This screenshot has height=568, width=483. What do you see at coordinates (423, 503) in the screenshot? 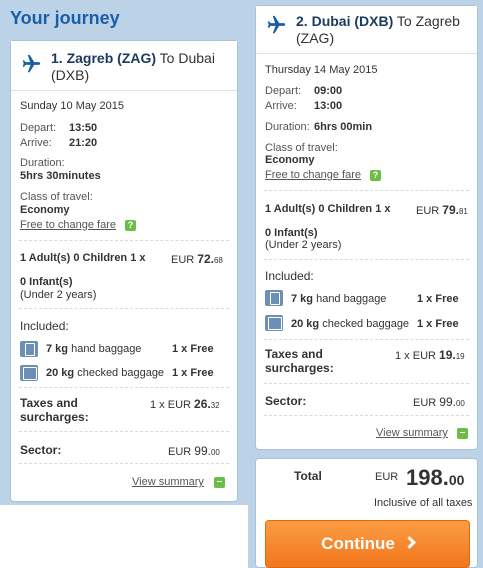
I see `total-tax-note: Inclusive of all taxes` at bounding box center [423, 503].